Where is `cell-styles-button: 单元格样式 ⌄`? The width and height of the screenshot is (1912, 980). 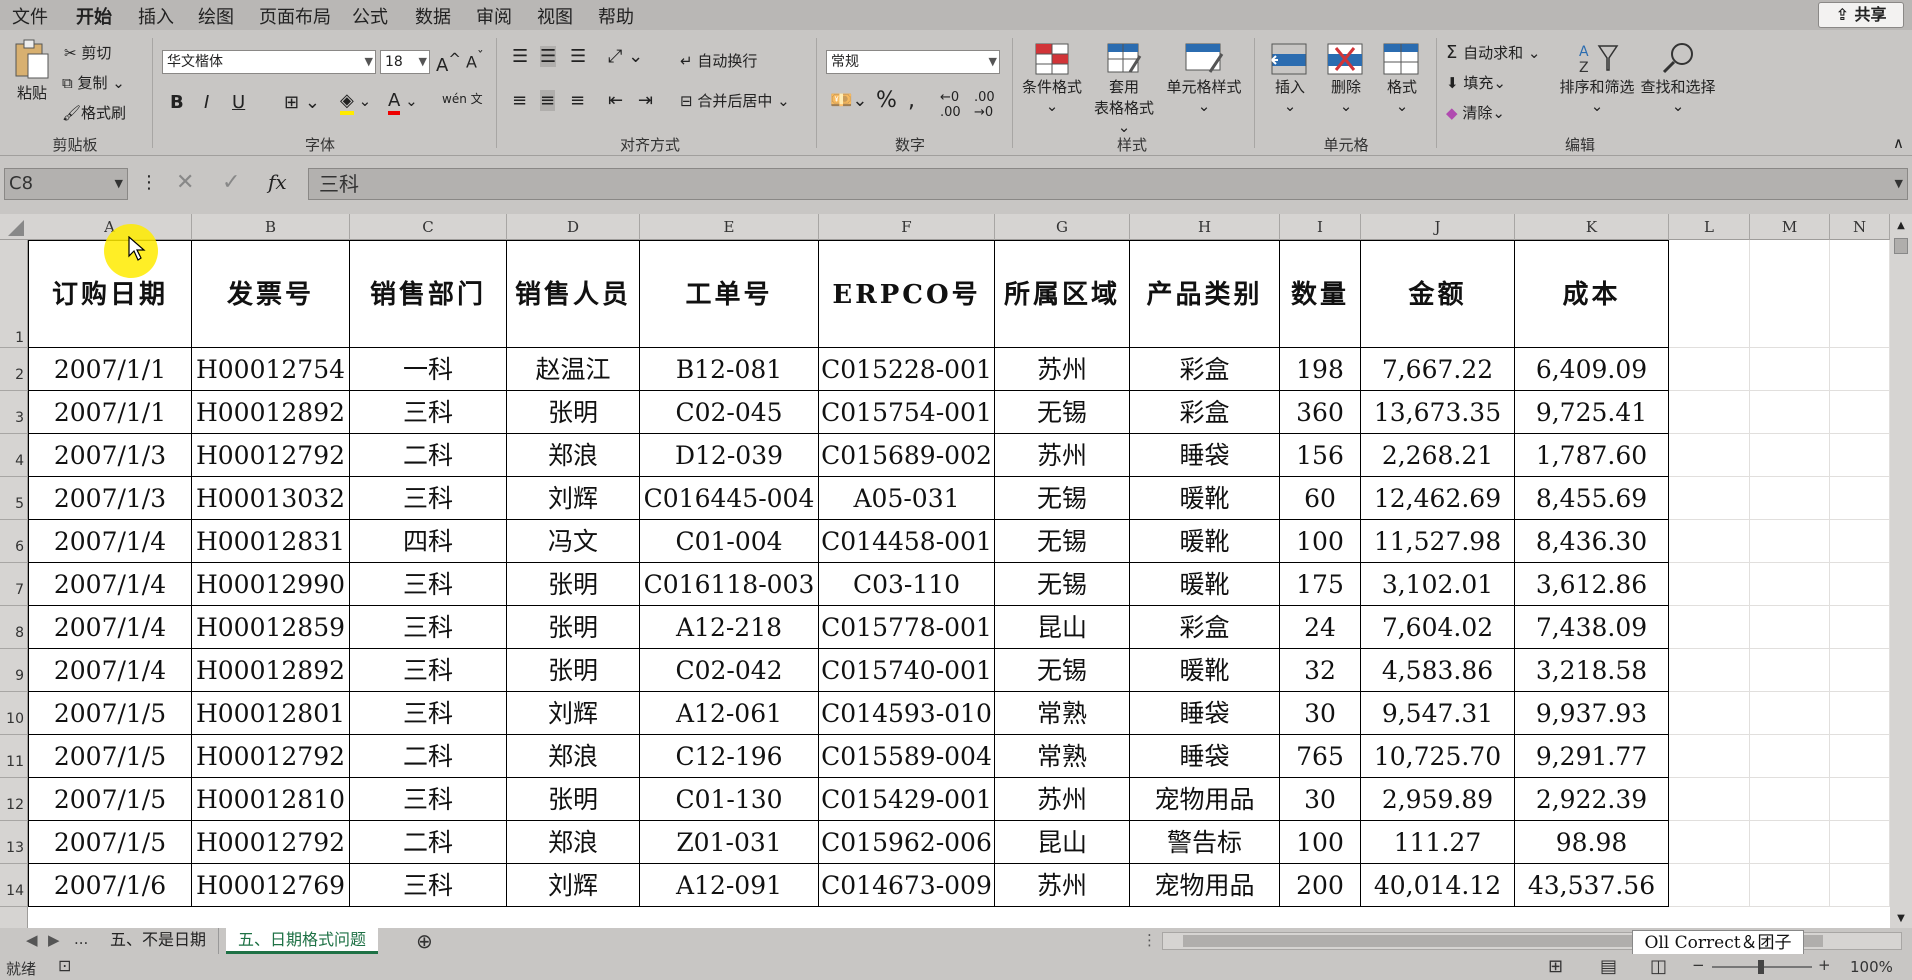
cell-styles-button: 单元格样式 ⌄ is located at coordinates (1204, 78).